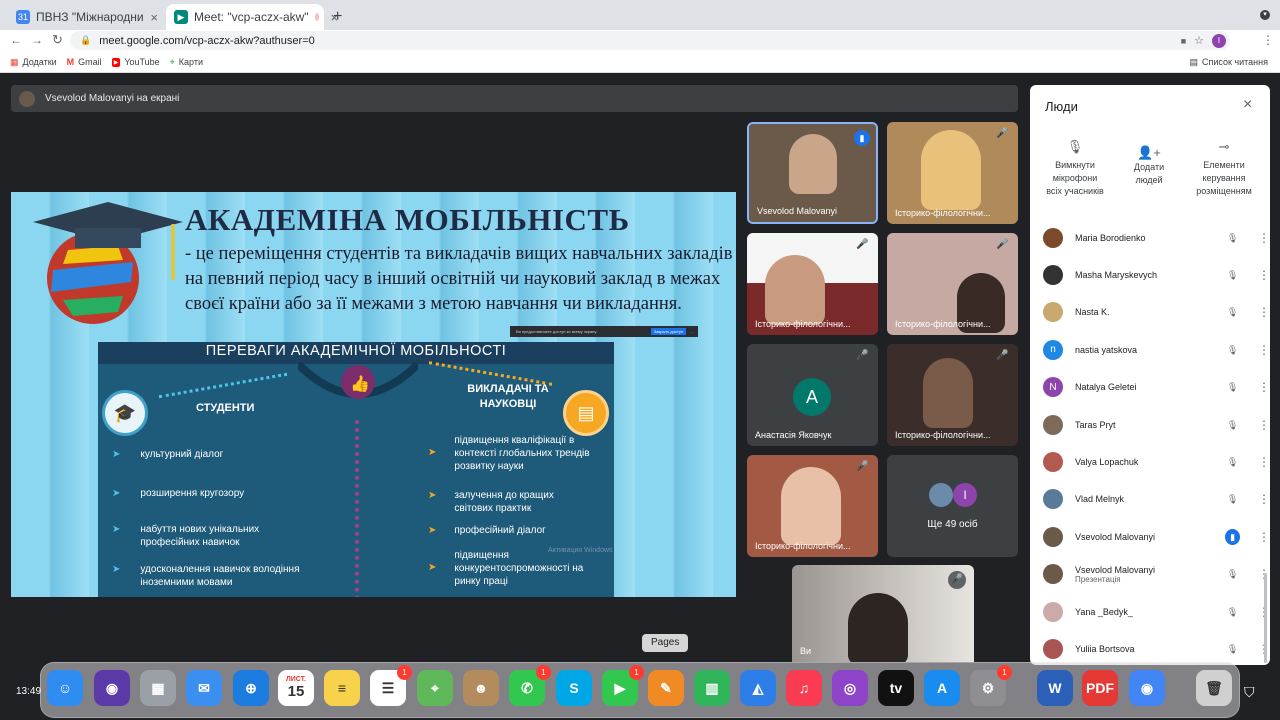 The image size is (1280, 720). Describe the element at coordinates (812, 173) in the screenshot. I see `participant-tile: ▮ Vsevolod Malovanyi` at that location.